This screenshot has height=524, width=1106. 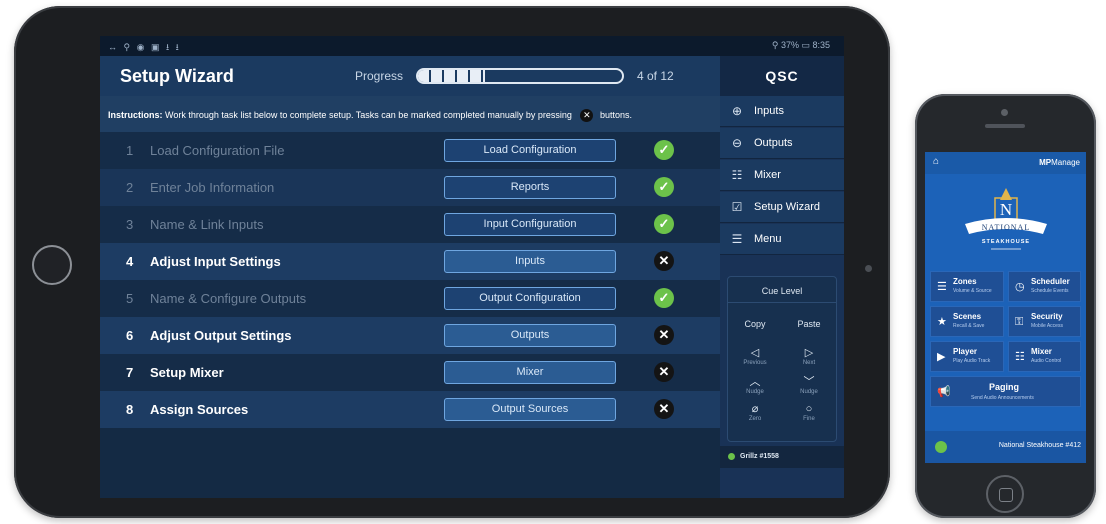 I want to click on progress-fill, so click(x=452, y=76).